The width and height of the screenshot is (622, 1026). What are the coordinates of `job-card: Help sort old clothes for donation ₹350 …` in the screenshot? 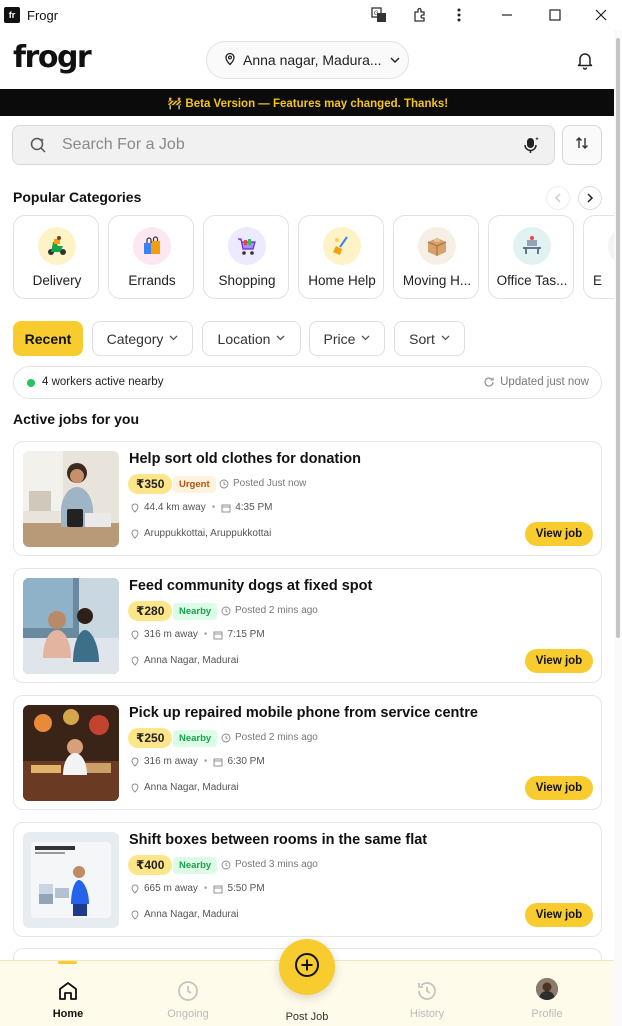 It's located at (307, 498).